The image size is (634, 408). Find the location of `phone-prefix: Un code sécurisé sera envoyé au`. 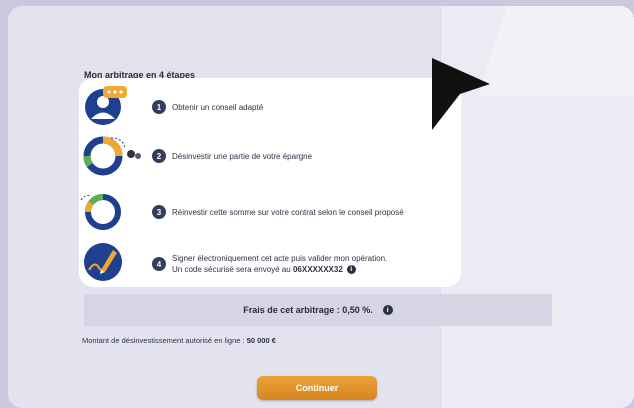

phone-prefix: Un code sécurisé sera envoyé au is located at coordinates (231, 269).